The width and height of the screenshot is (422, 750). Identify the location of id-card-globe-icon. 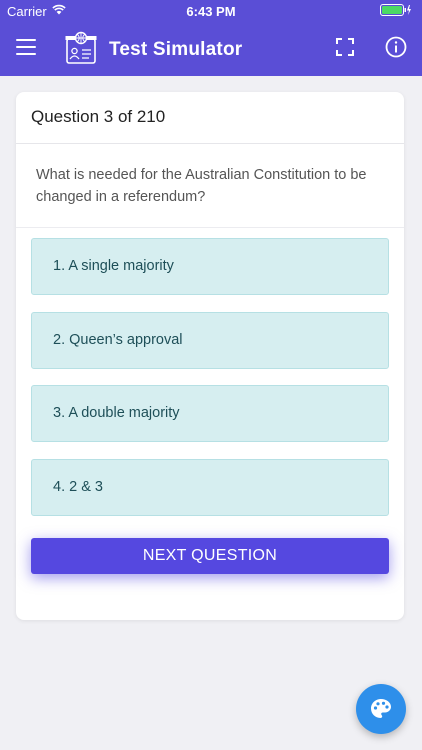
(81, 47).